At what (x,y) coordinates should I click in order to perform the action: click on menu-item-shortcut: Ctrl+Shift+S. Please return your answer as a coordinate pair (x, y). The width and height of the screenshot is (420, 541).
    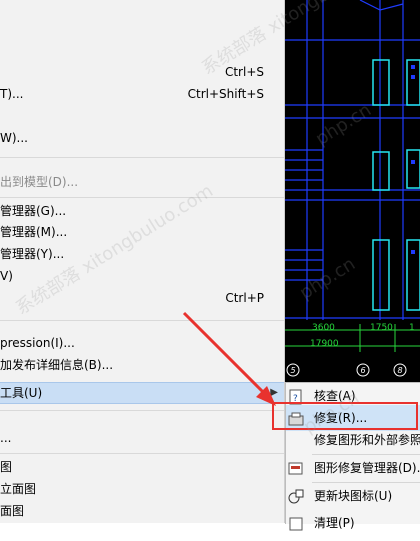
    Looking at the image, I should click on (225, 94).